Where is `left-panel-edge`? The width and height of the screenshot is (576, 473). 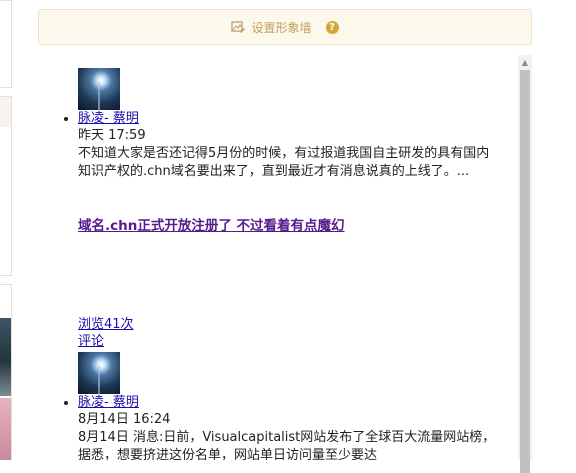
left-panel-edge is located at coordinates (7, 230).